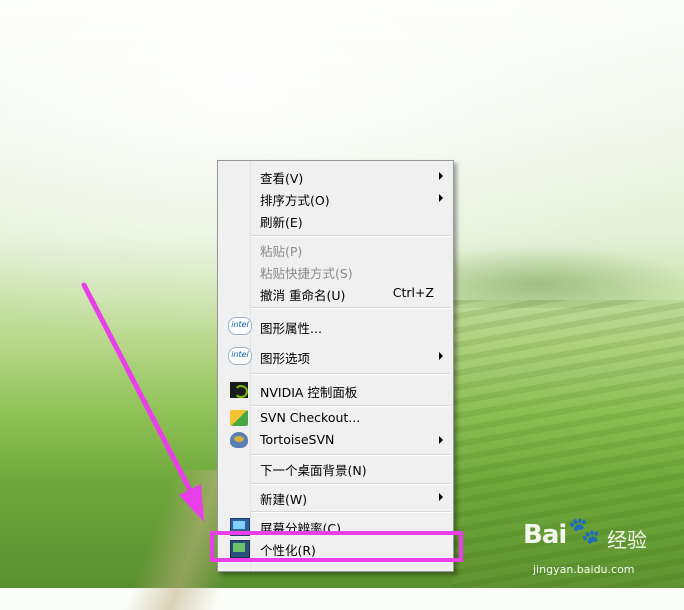 Image resolution: width=684 pixels, height=610 pixels. What do you see at coordinates (584, 569) in the screenshot?
I see `watermark-url: jingyan.baidu.com` at bounding box center [584, 569].